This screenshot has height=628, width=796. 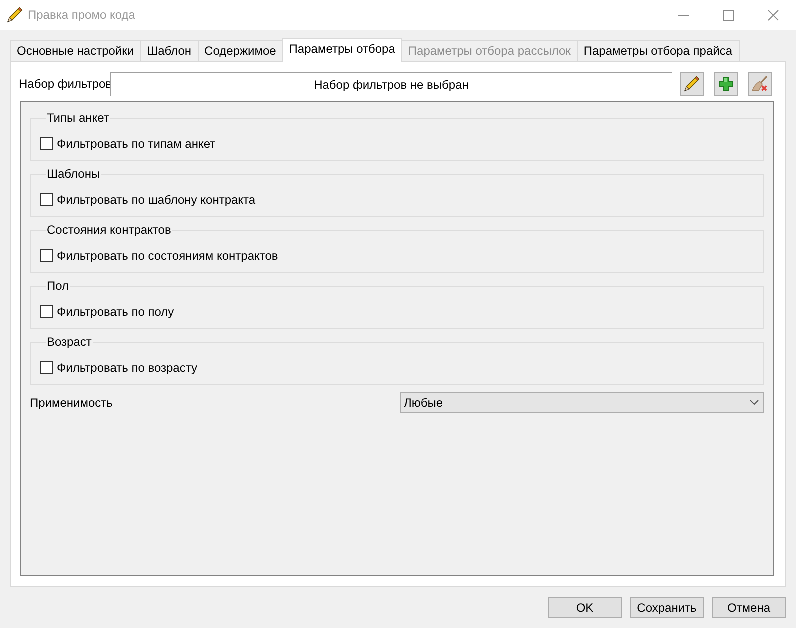 I want to click on checkbox-label: Фильтровать по полу, so click(x=115, y=311).